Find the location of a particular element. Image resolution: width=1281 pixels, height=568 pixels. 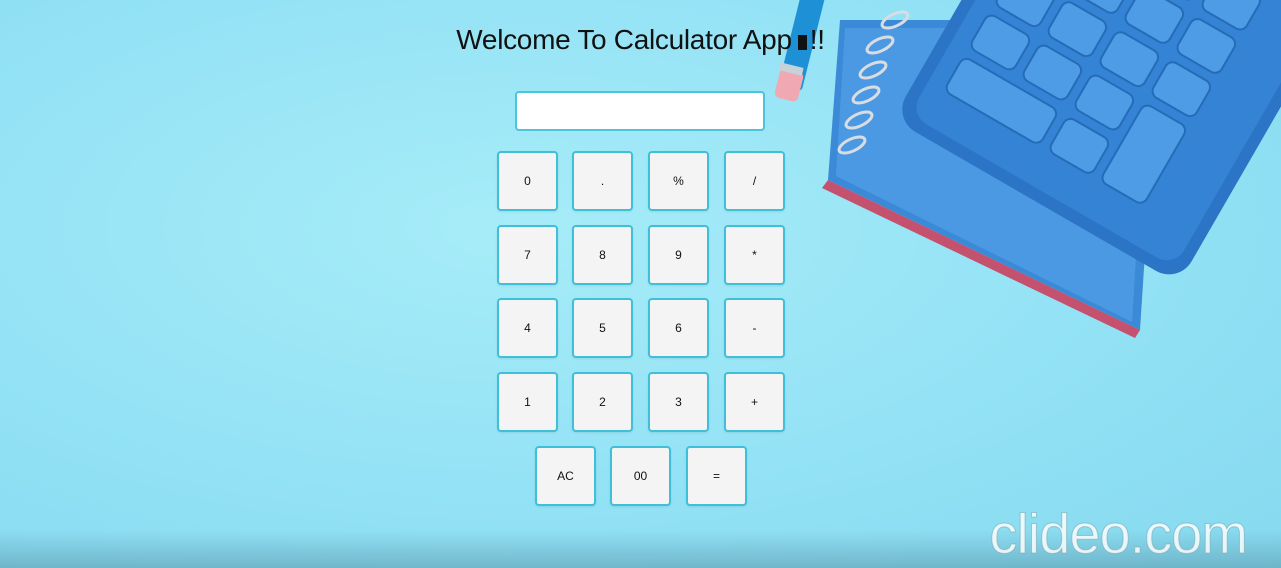

key-clear: AC is located at coordinates (565, 476).